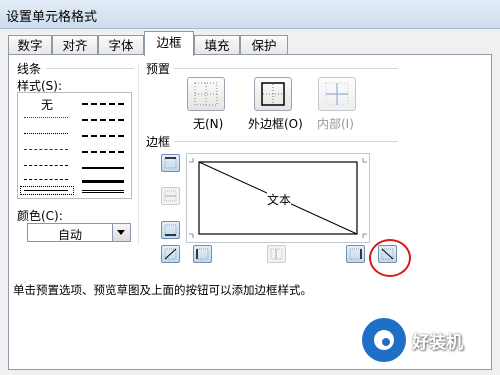 Image resolution: width=500 pixels, height=375 pixels. What do you see at coordinates (335, 124) in the screenshot?
I see `preset-inside-label: 内部(I)` at bounding box center [335, 124].